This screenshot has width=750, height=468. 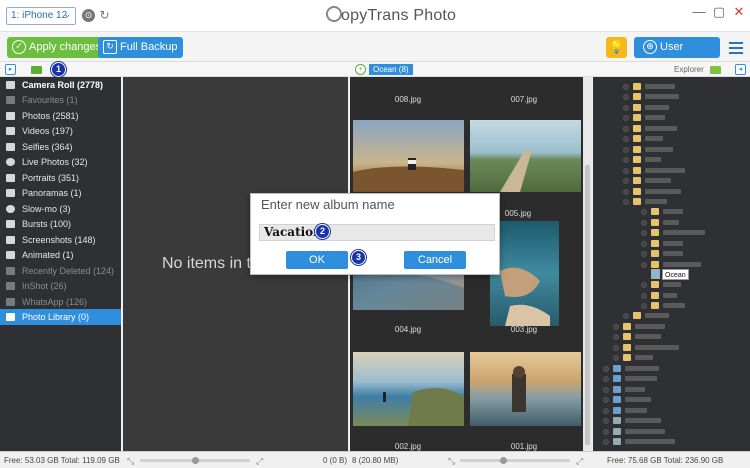 What do you see at coordinates (518, 213) in the screenshot?
I see `photo-filename: 005.jpg` at bounding box center [518, 213].